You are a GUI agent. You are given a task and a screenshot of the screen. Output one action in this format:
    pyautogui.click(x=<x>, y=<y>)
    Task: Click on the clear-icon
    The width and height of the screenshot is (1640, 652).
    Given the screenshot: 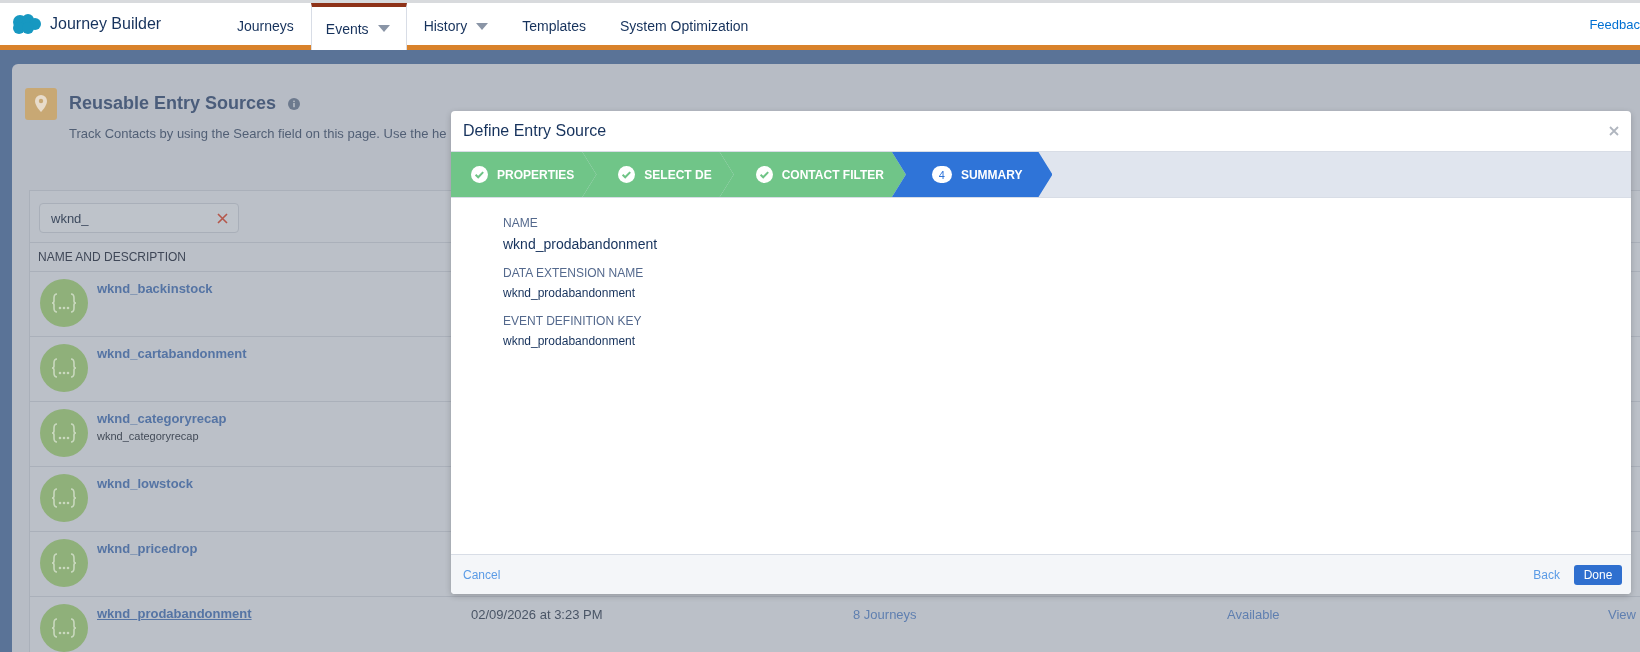 What is the action you would take?
    pyautogui.click(x=222, y=218)
    